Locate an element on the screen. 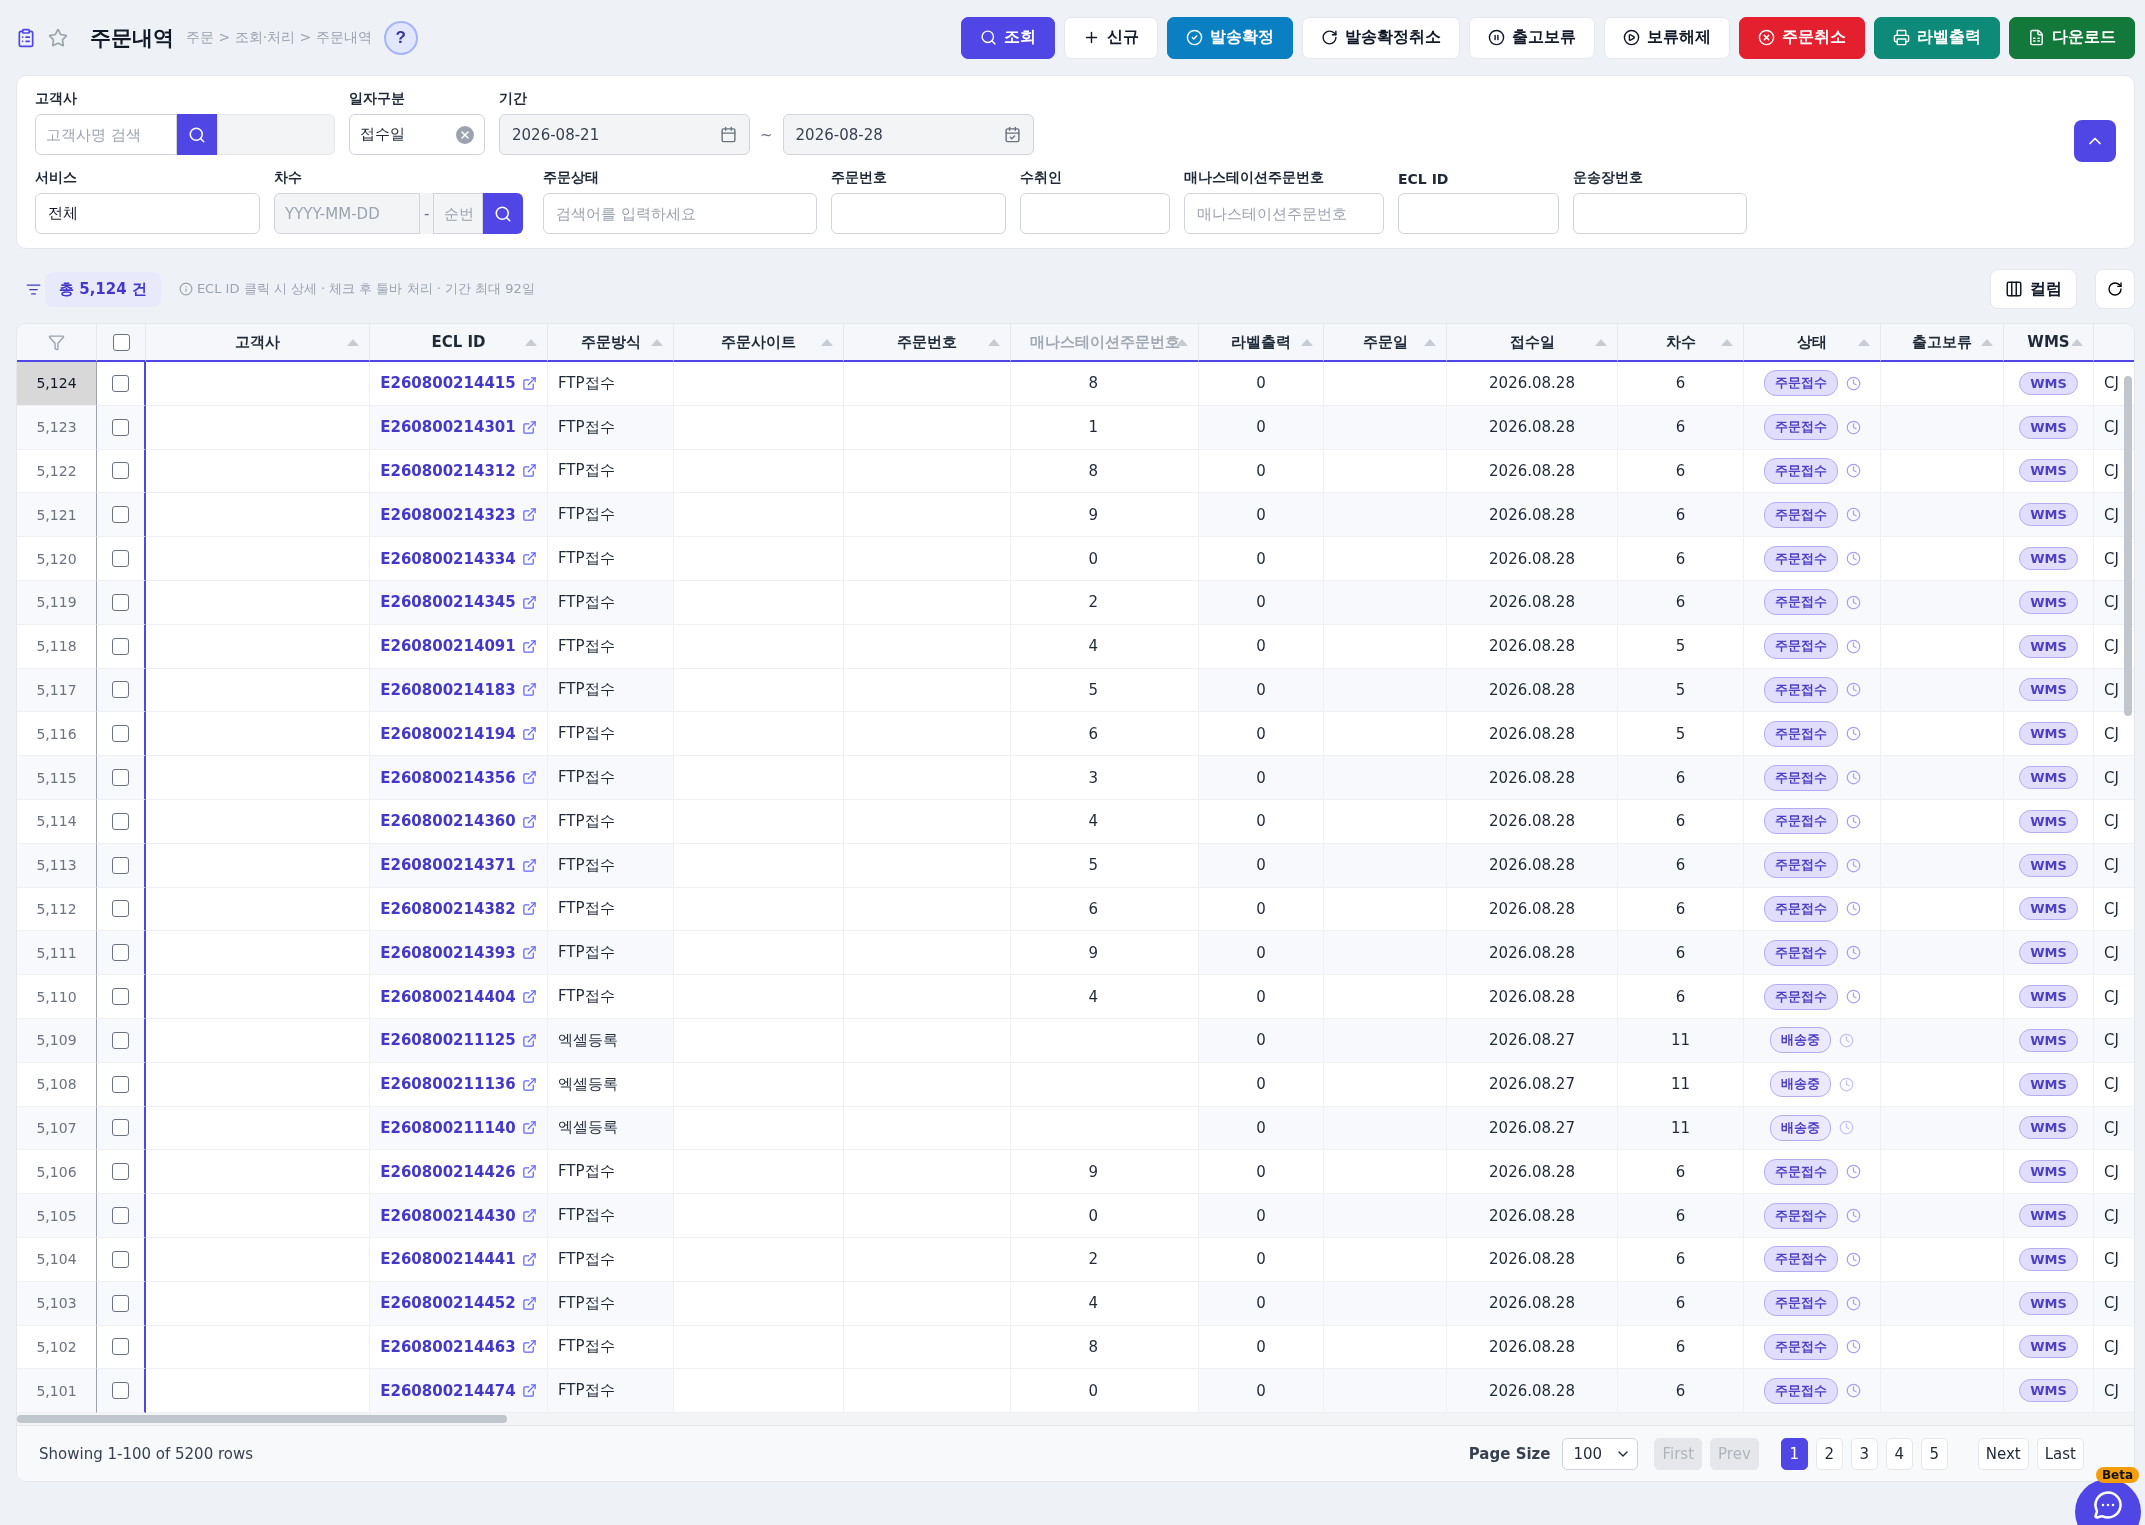  refresh-button is located at coordinates (2115, 289).